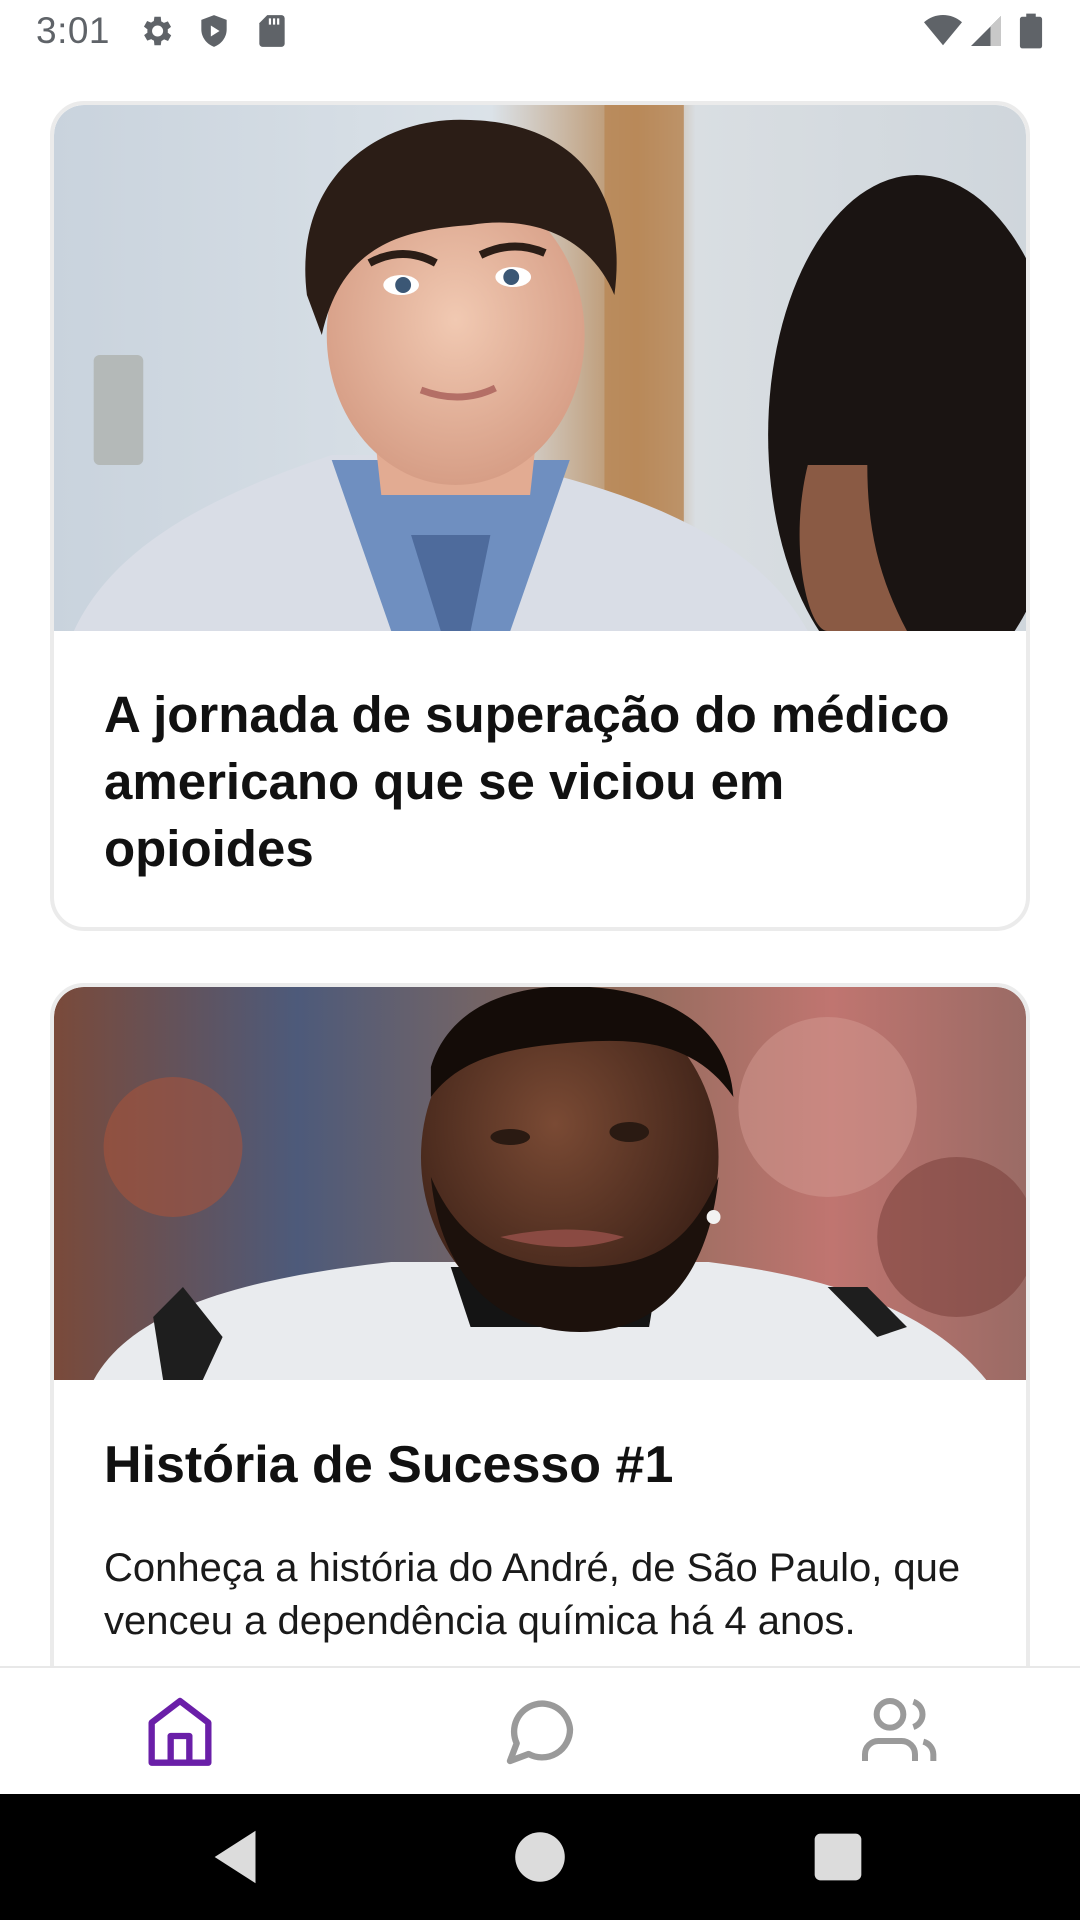 The height and width of the screenshot is (1920, 1080). Describe the element at coordinates (540, 1465) in the screenshot. I see `story-title: História de Sucesso #1` at that location.